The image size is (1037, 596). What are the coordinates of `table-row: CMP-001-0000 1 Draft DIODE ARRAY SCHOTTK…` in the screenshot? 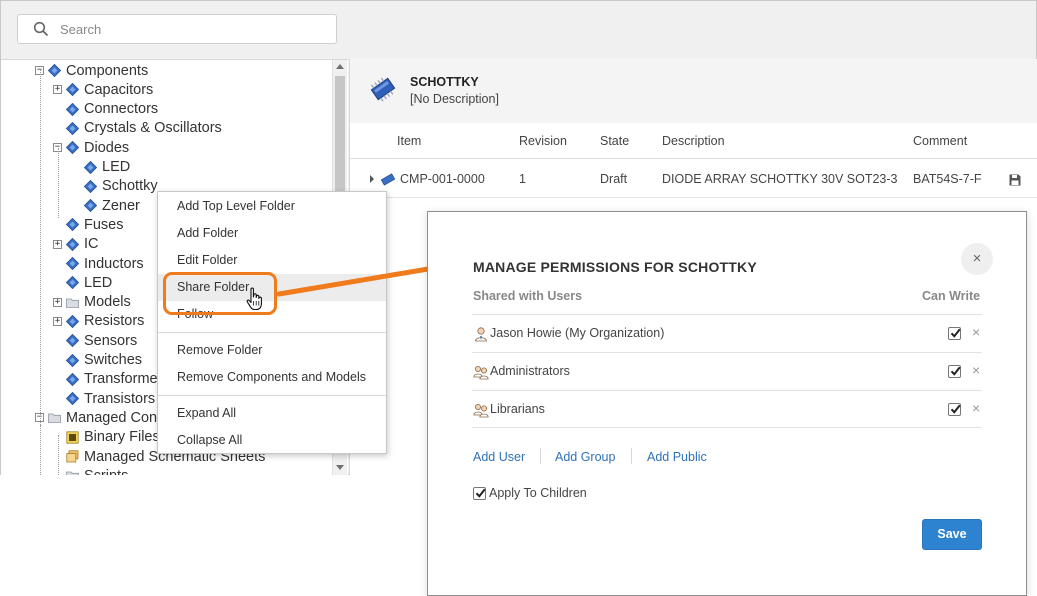 It's located at (693, 179).